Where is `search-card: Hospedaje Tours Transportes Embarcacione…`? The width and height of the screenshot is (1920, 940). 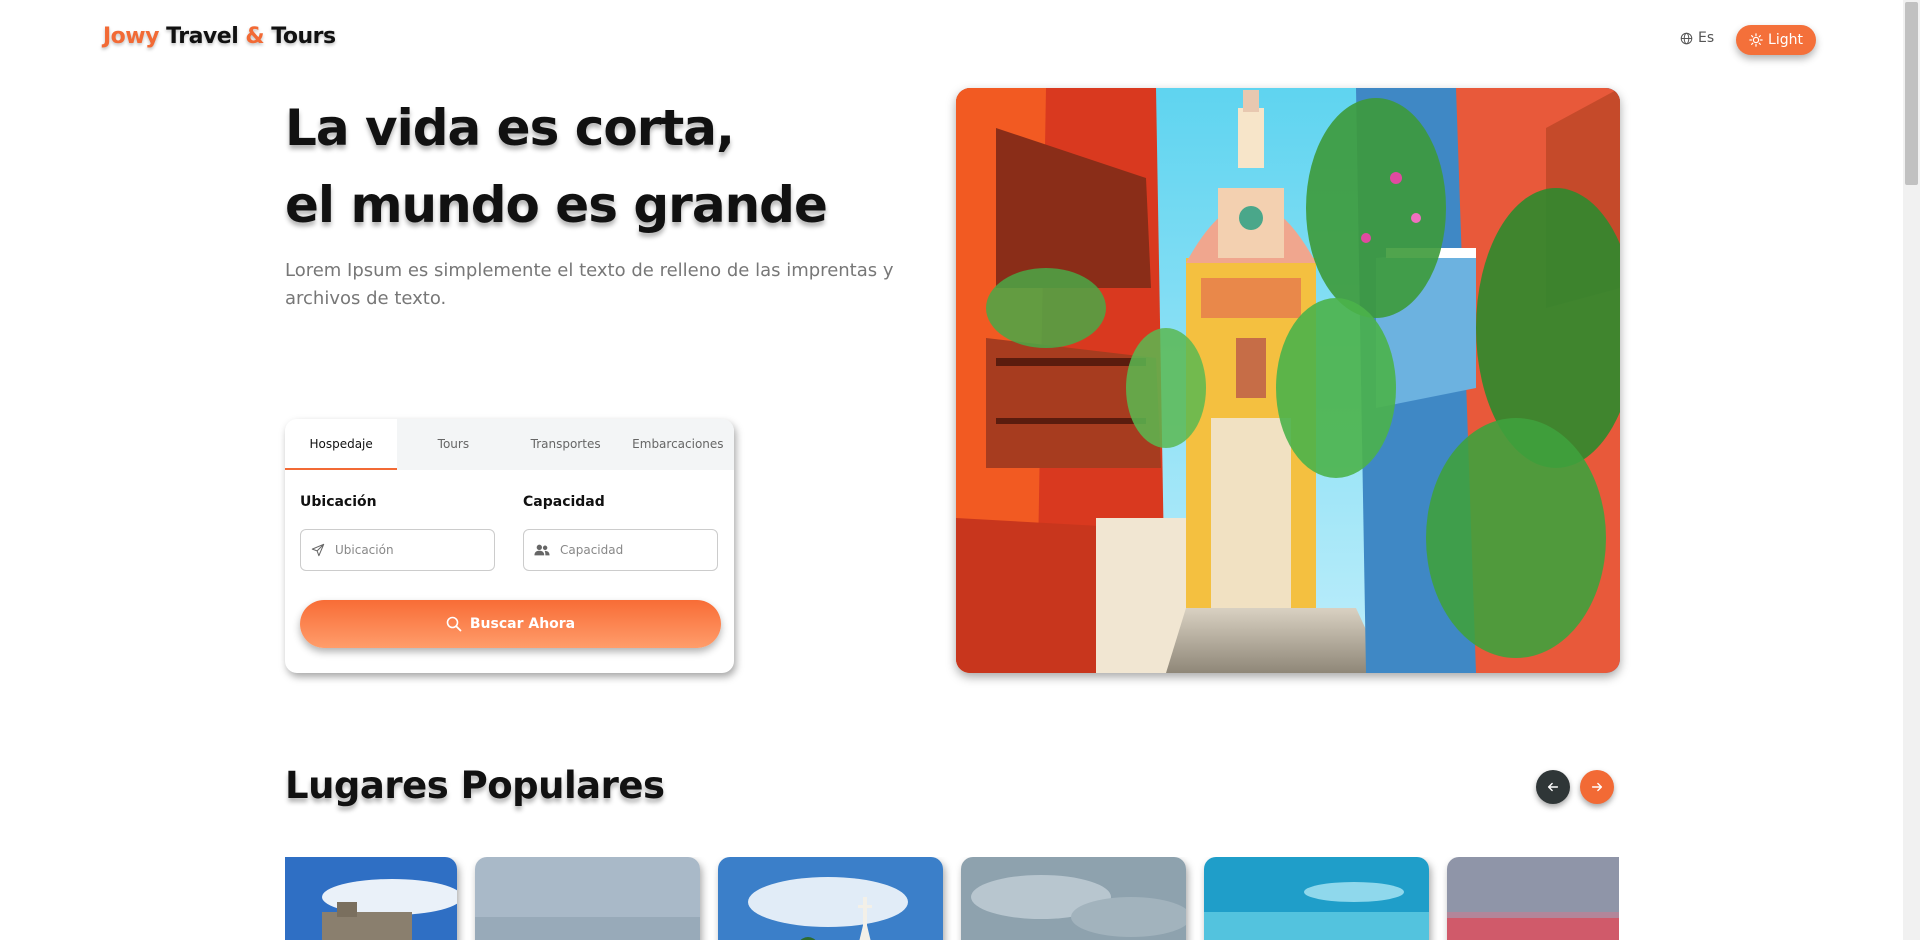 search-card: Hospedaje Tours Transportes Embarcacione… is located at coordinates (509, 546).